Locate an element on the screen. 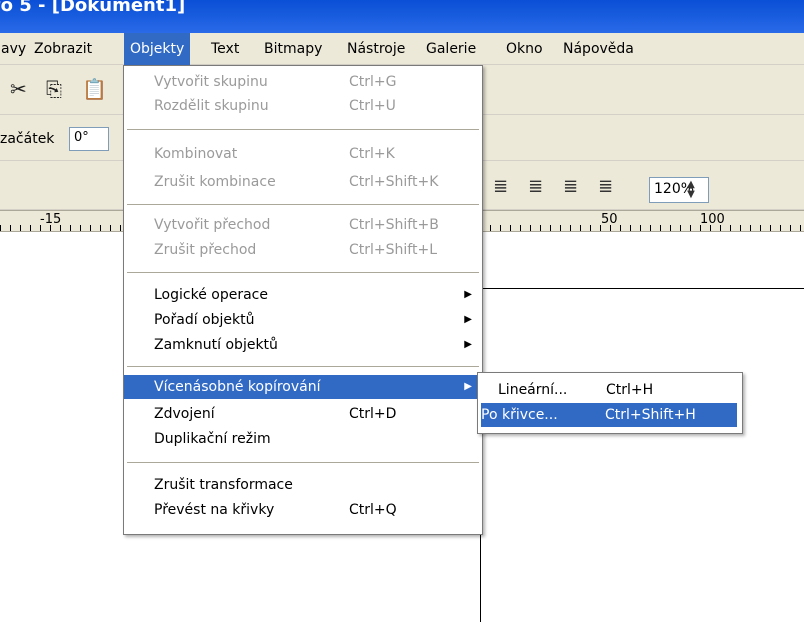 The width and height of the screenshot is (804, 622). start-label: začátek is located at coordinates (27, 139).